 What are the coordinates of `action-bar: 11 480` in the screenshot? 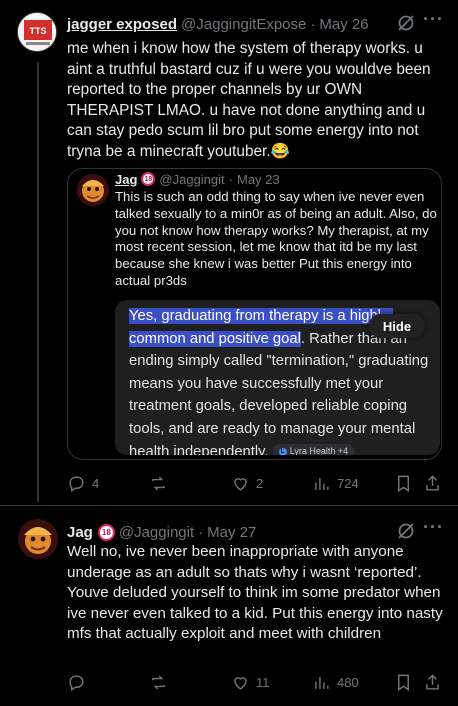 It's located at (257, 682).